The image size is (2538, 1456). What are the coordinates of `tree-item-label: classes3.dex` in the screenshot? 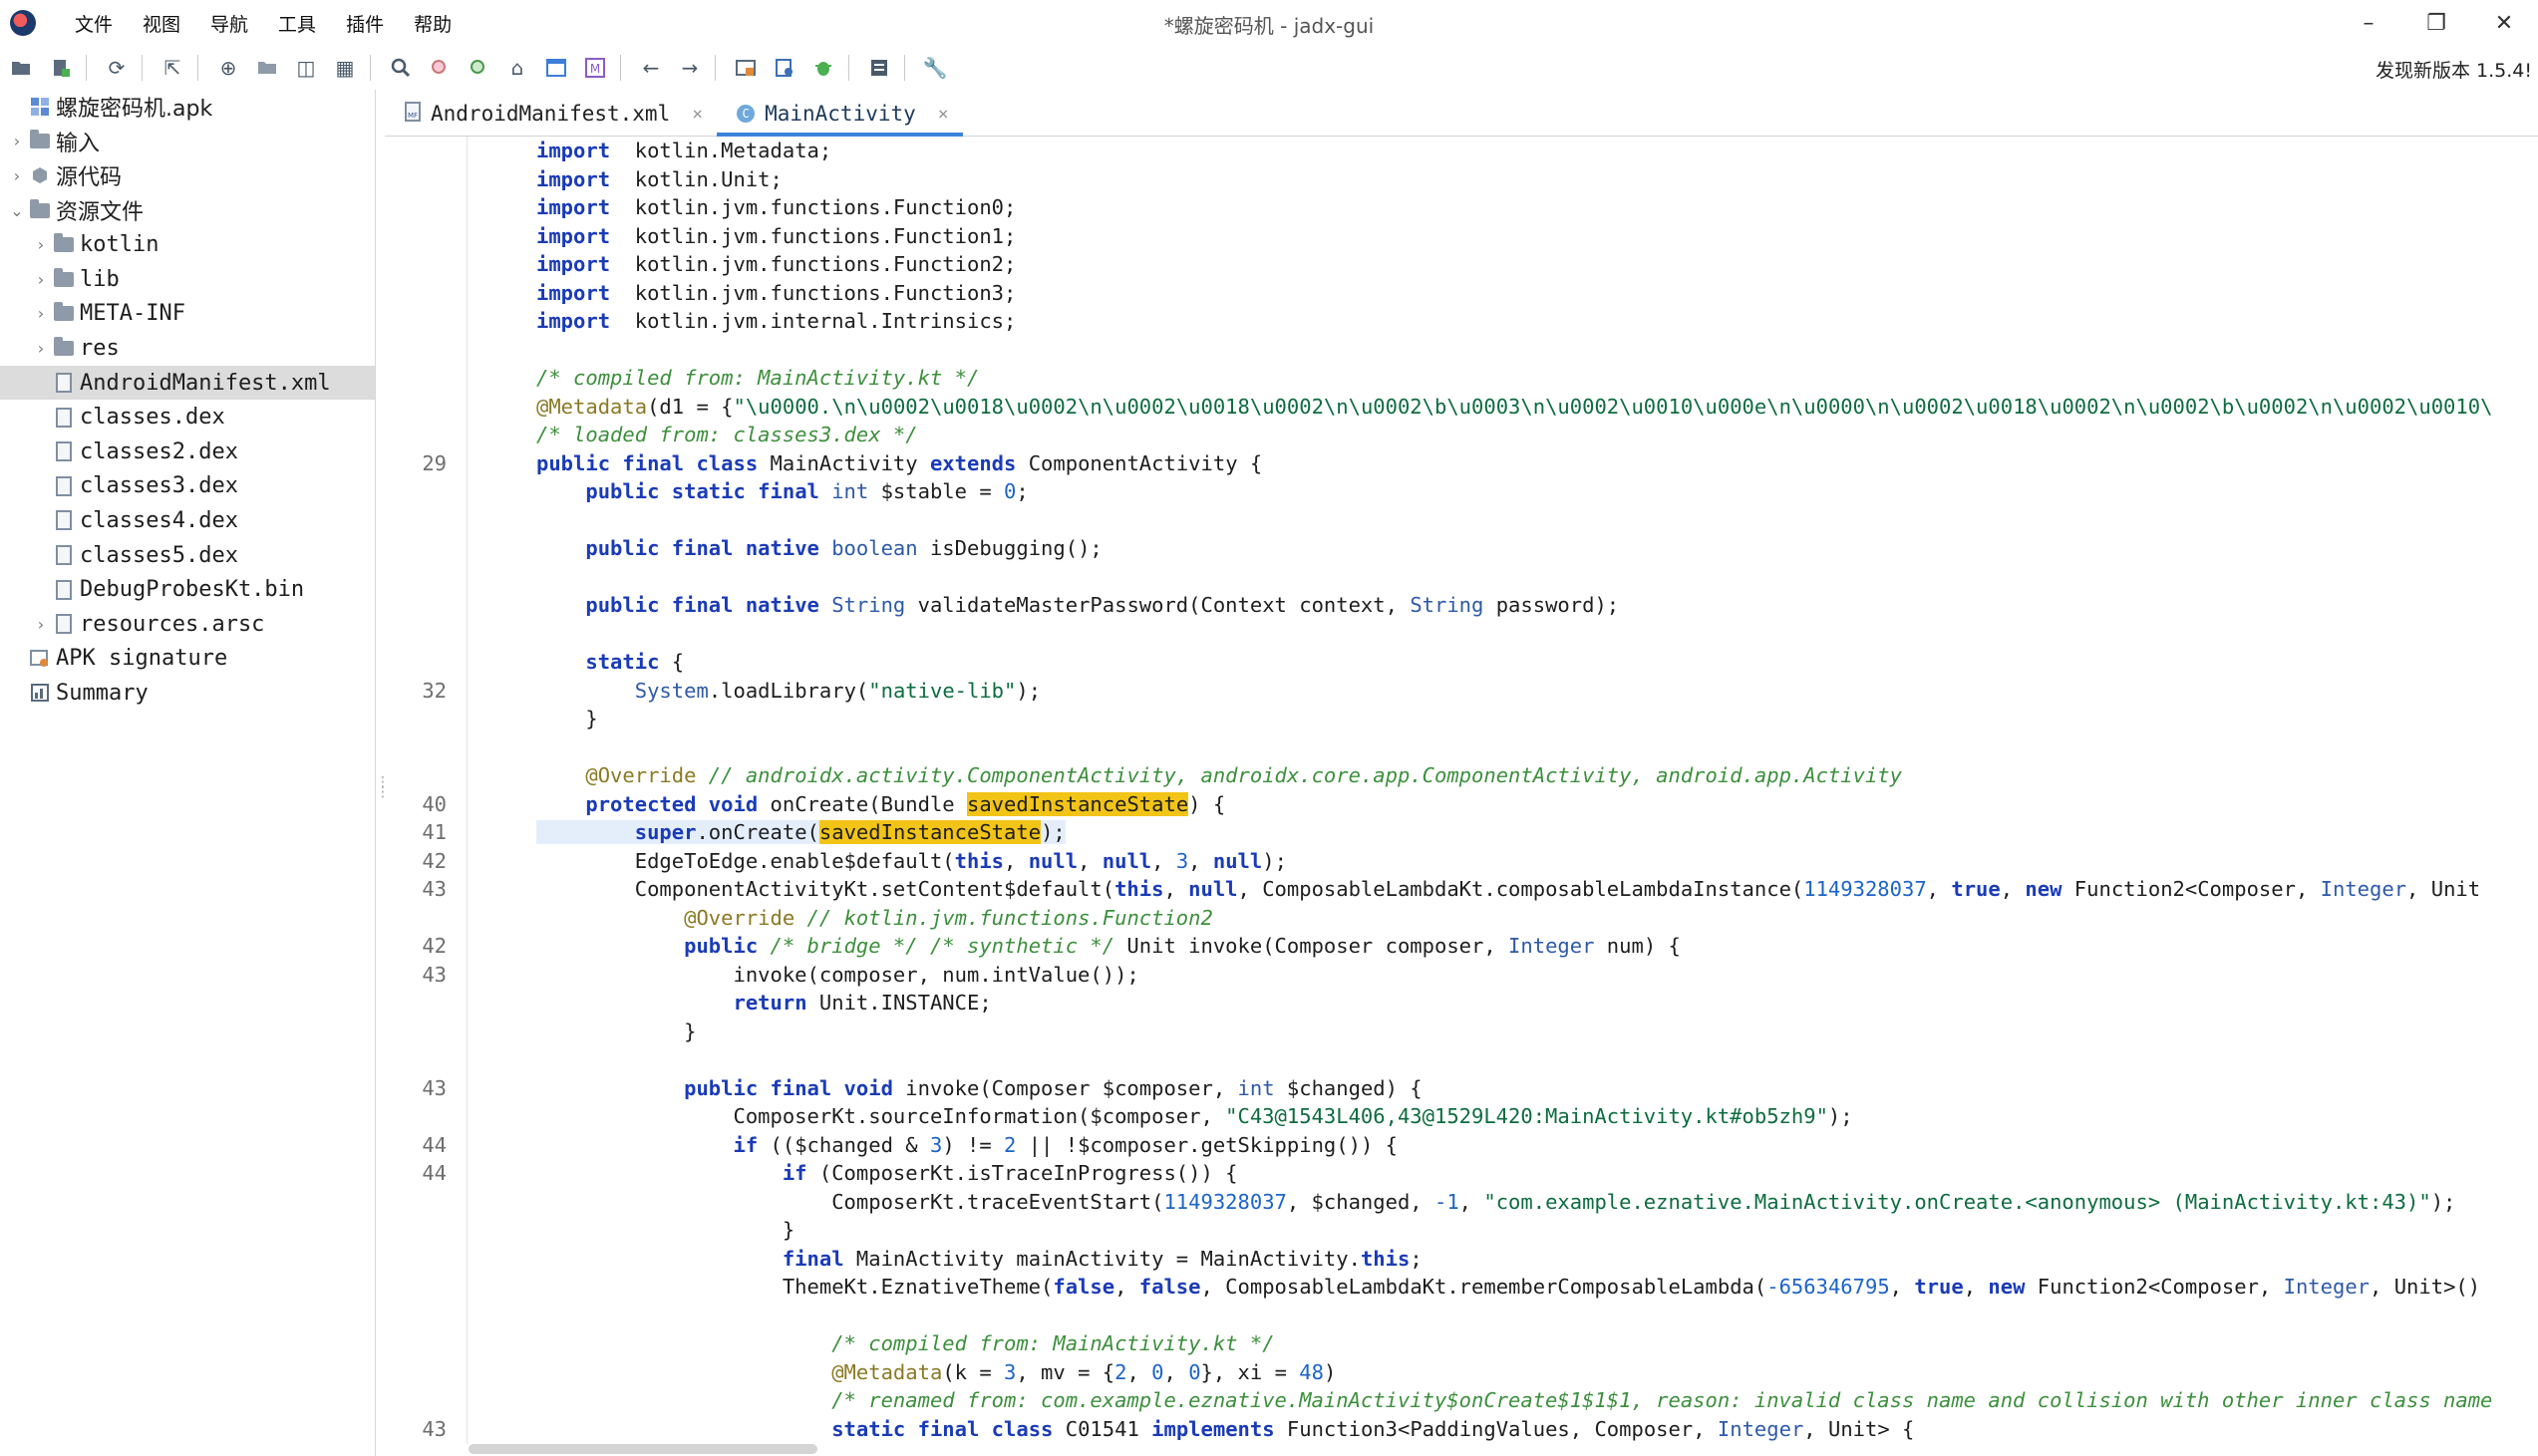 It's located at (159, 486).